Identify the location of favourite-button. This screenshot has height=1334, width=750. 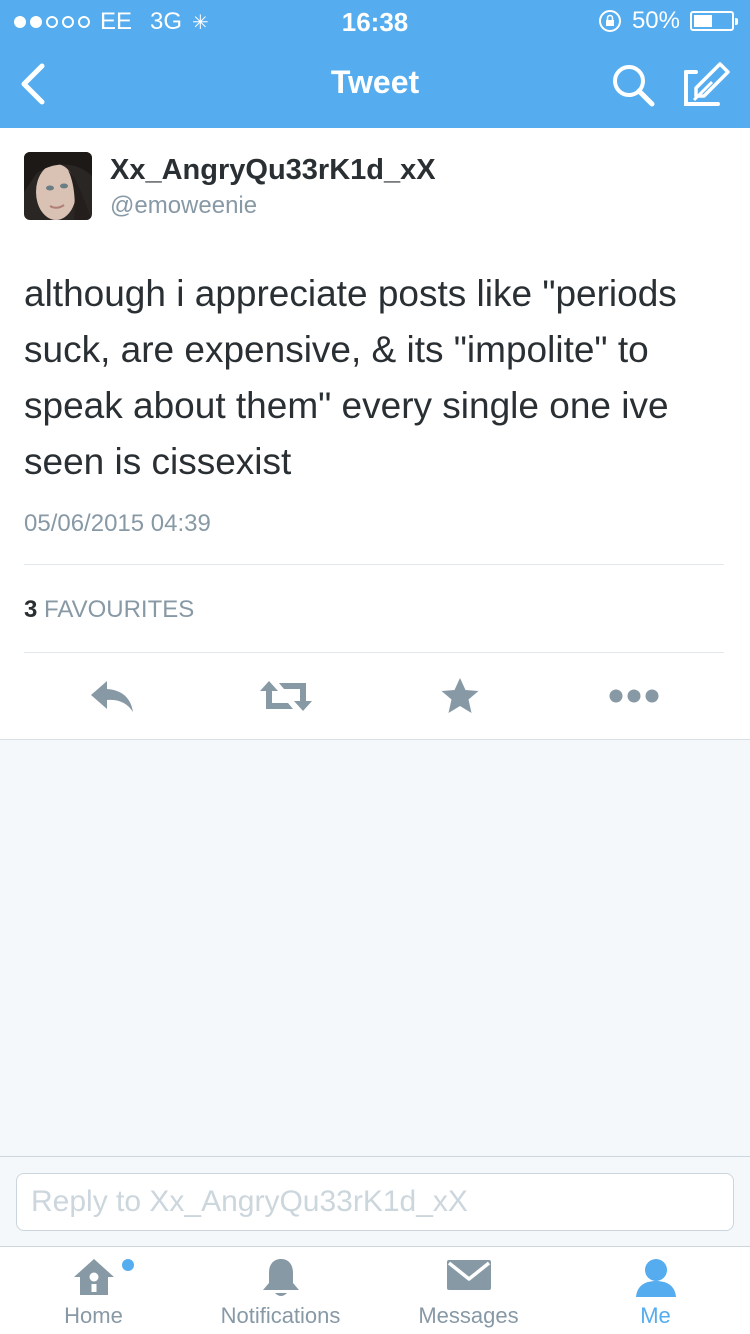
(460, 696).